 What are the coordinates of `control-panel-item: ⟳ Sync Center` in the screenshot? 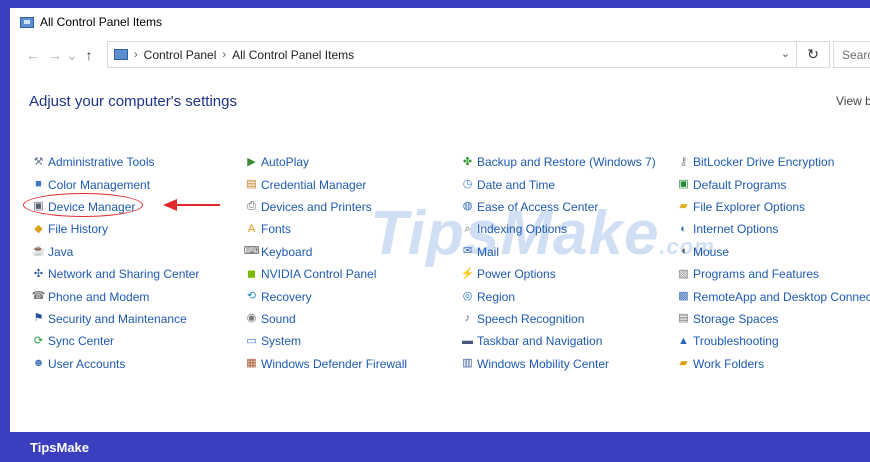 It's located at (115, 341).